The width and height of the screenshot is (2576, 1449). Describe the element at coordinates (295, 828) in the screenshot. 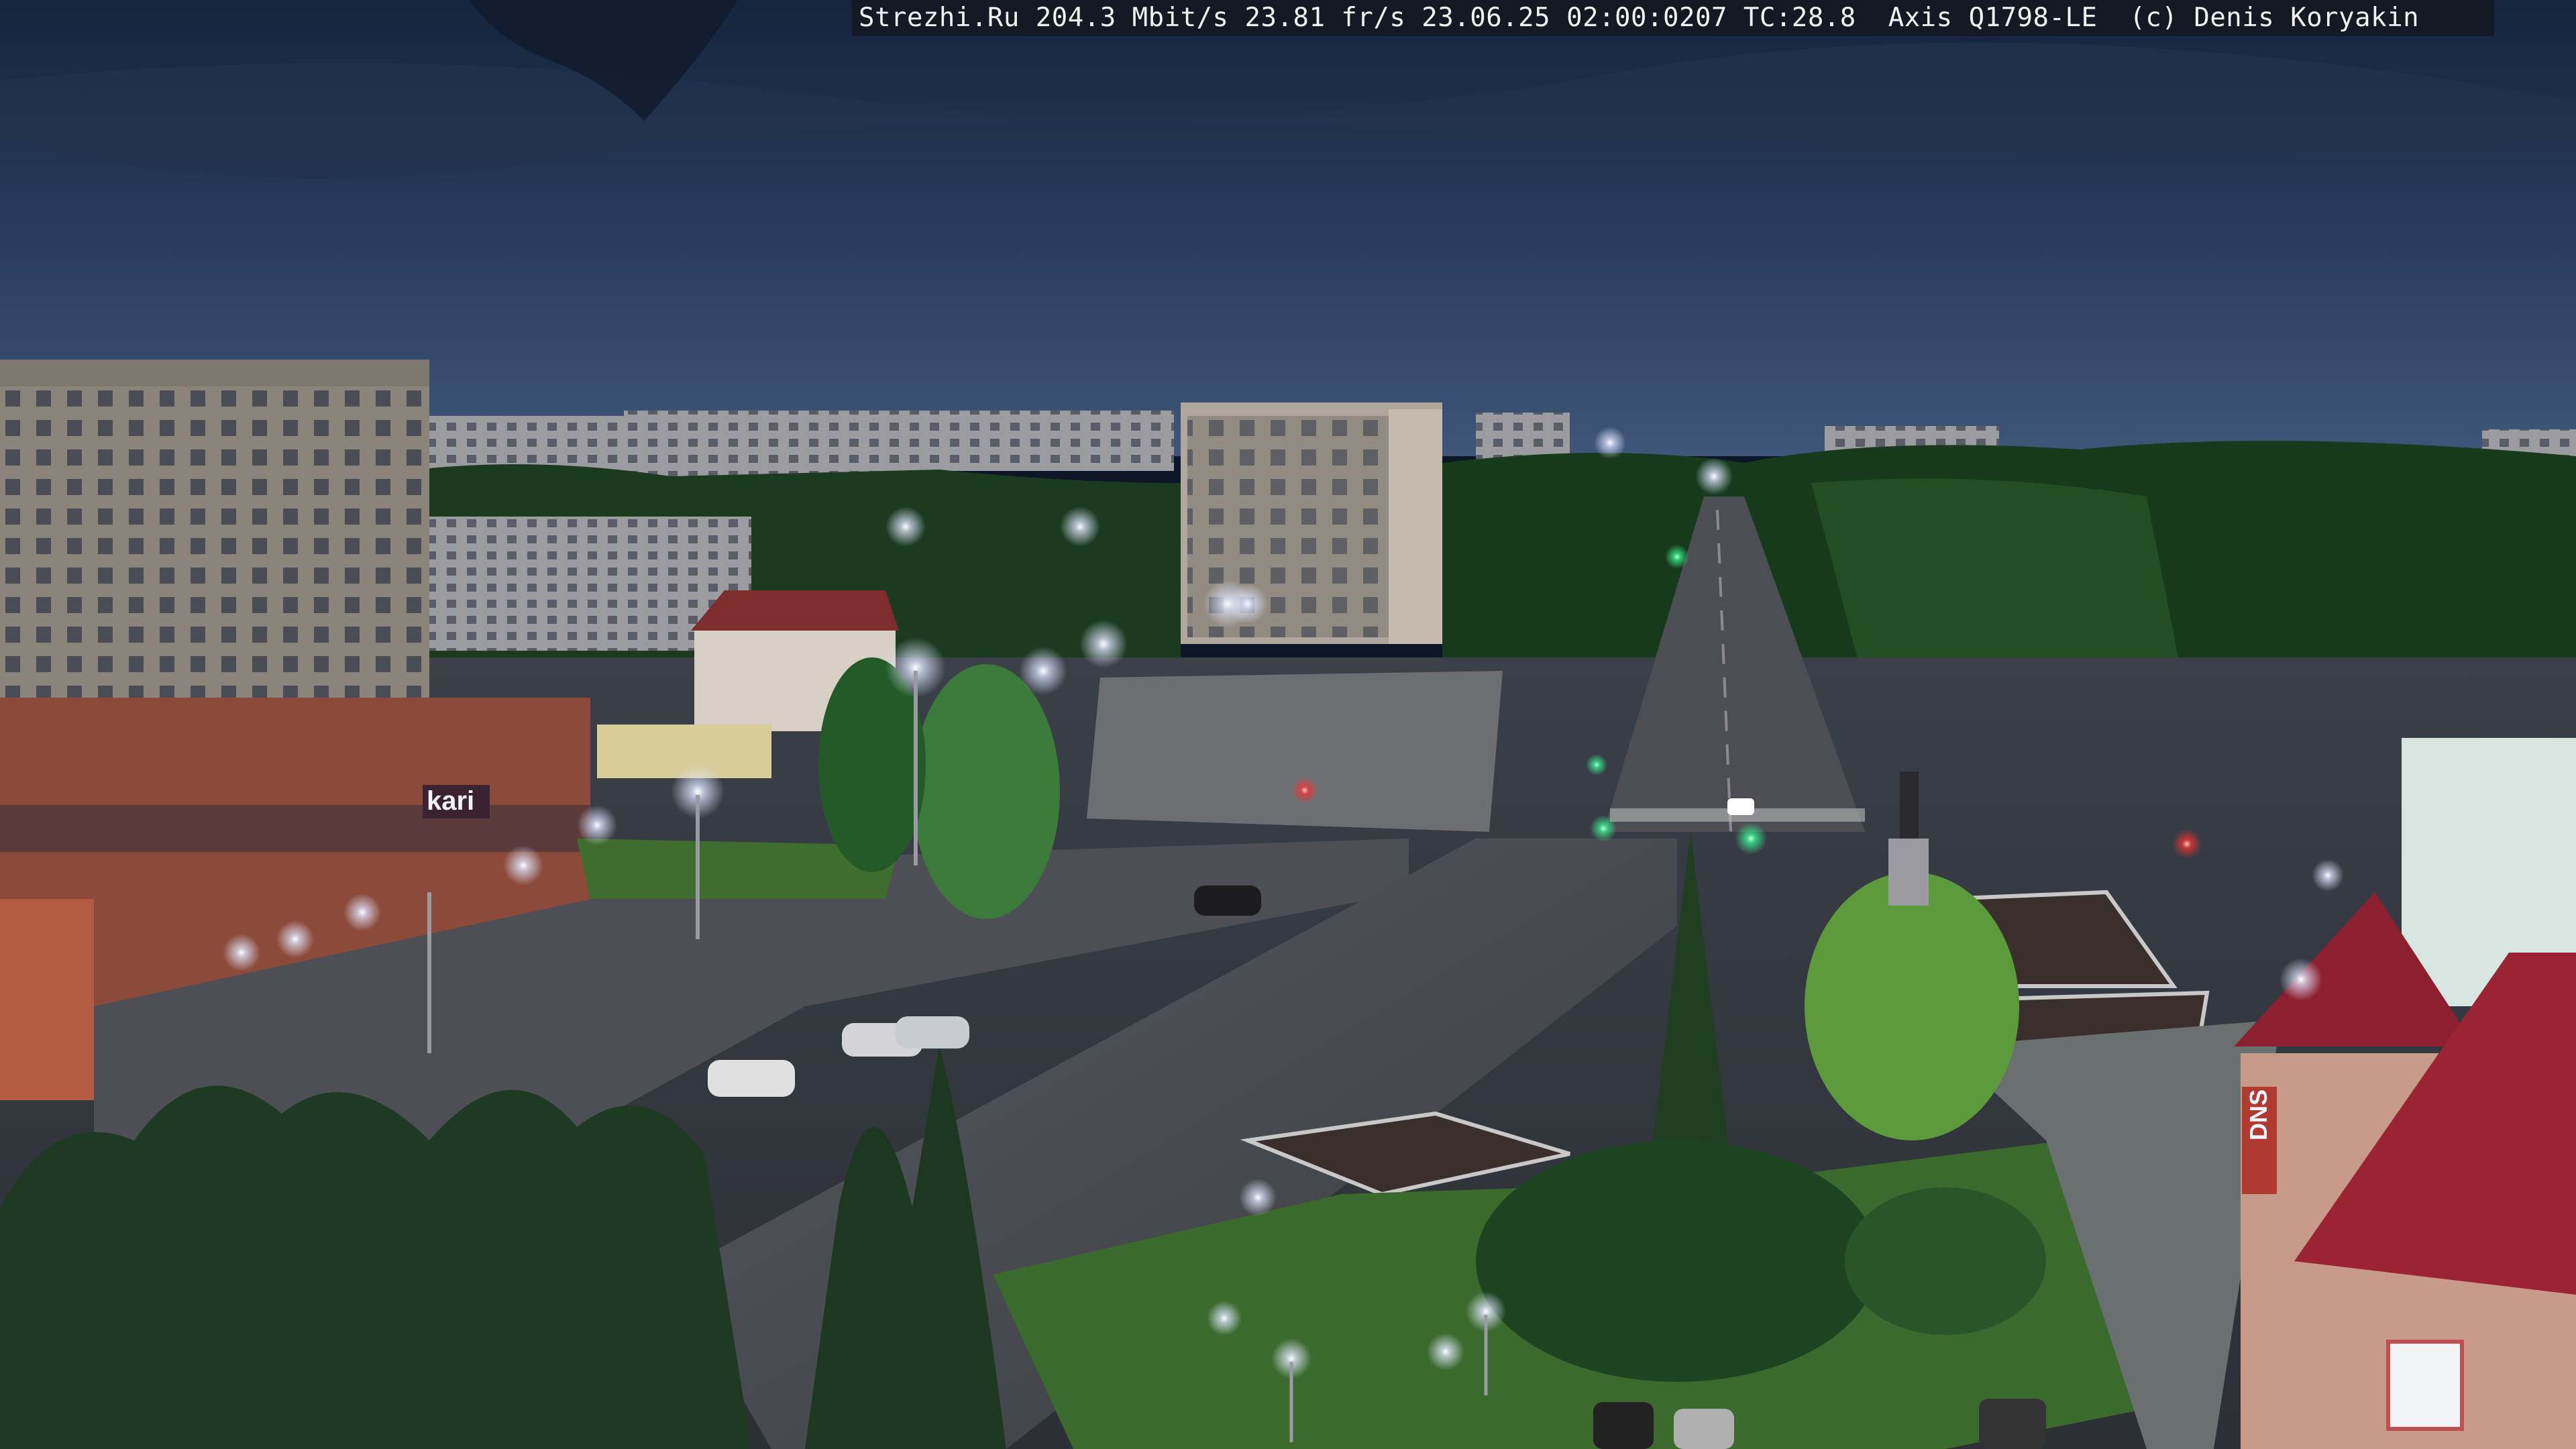

I see `shopping-center-band` at that location.